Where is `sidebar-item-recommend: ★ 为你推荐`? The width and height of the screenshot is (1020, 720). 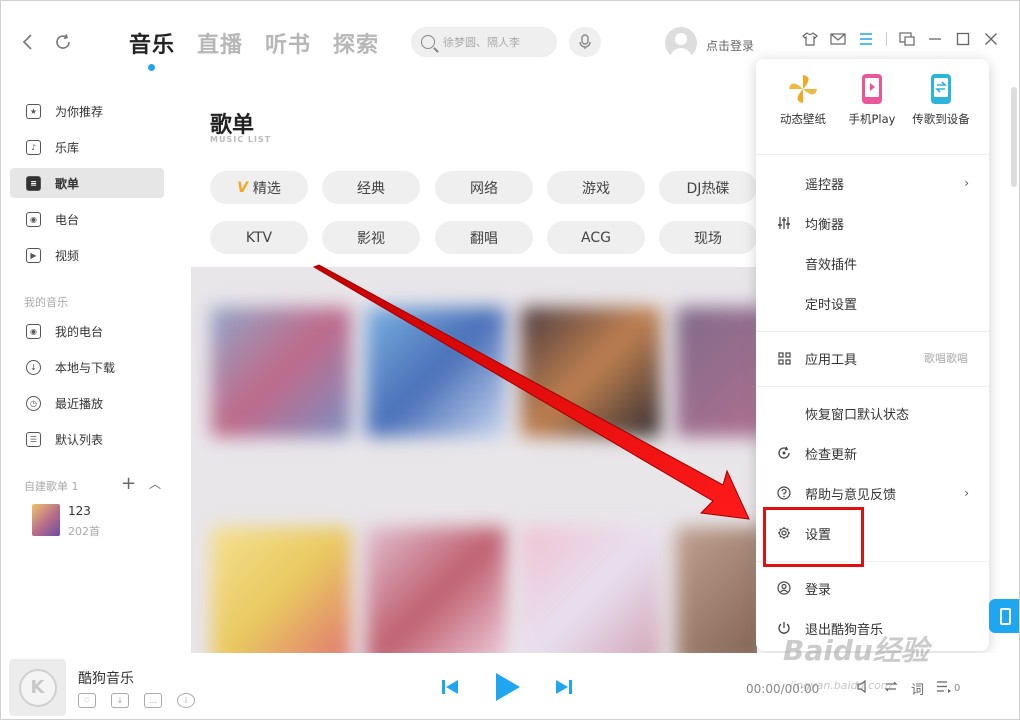
sidebar-item-recommend: ★ 为你推荐 is located at coordinates (87, 111).